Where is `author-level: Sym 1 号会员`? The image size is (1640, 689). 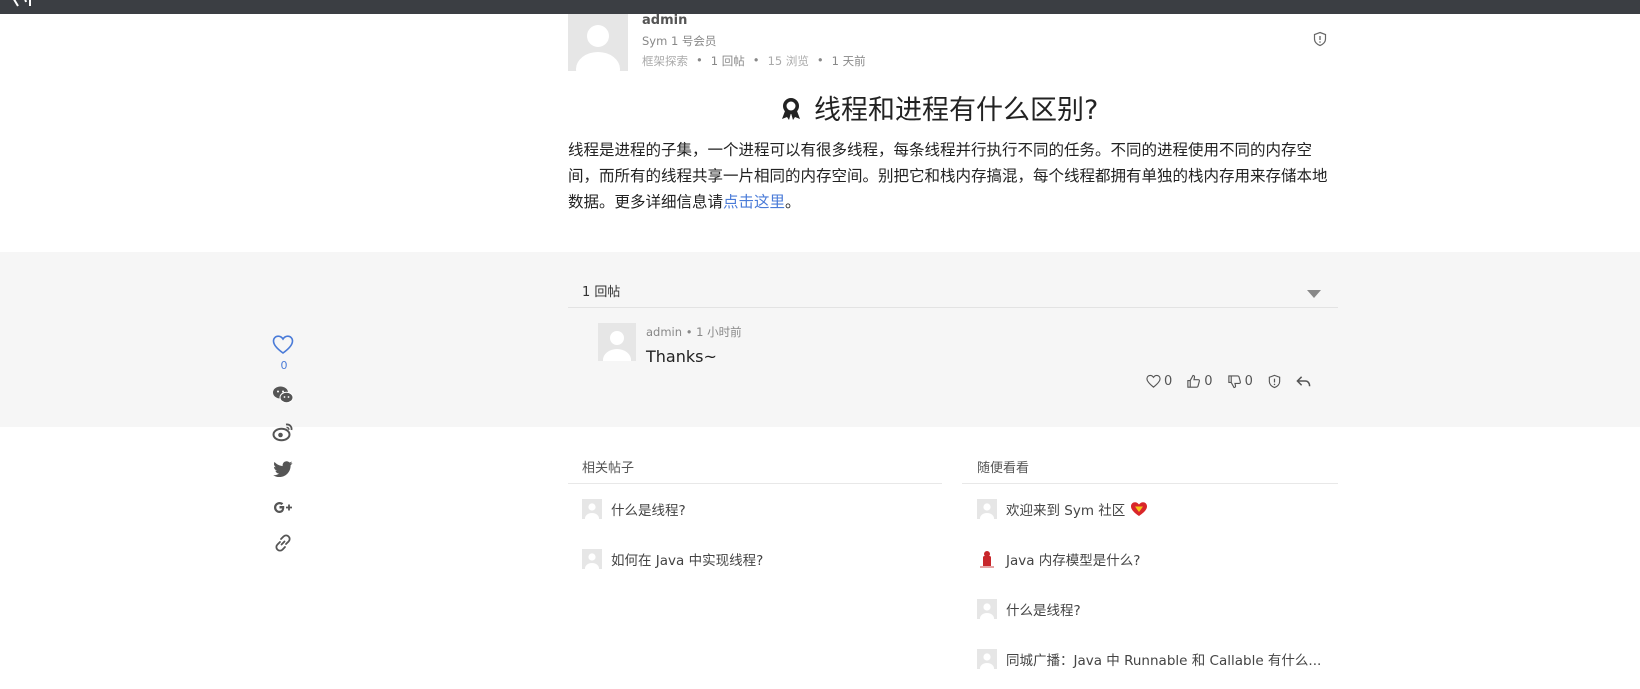 author-level: Sym 1 号会员 is located at coordinates (679, 41).